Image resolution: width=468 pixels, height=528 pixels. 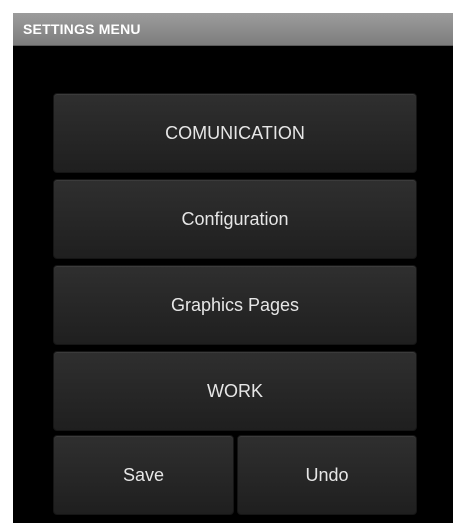 I want to click on save-button-label: Save, so click(x=143, y=474).